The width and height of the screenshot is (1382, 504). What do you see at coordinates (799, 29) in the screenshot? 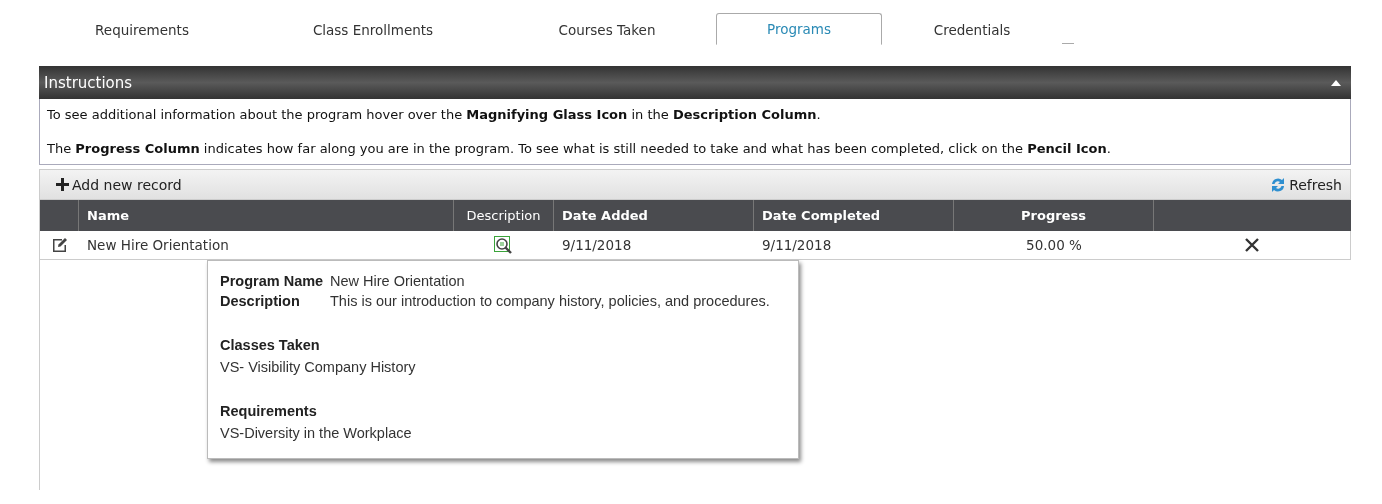
I see `tab: Programs` at bounding box center [799, 29].